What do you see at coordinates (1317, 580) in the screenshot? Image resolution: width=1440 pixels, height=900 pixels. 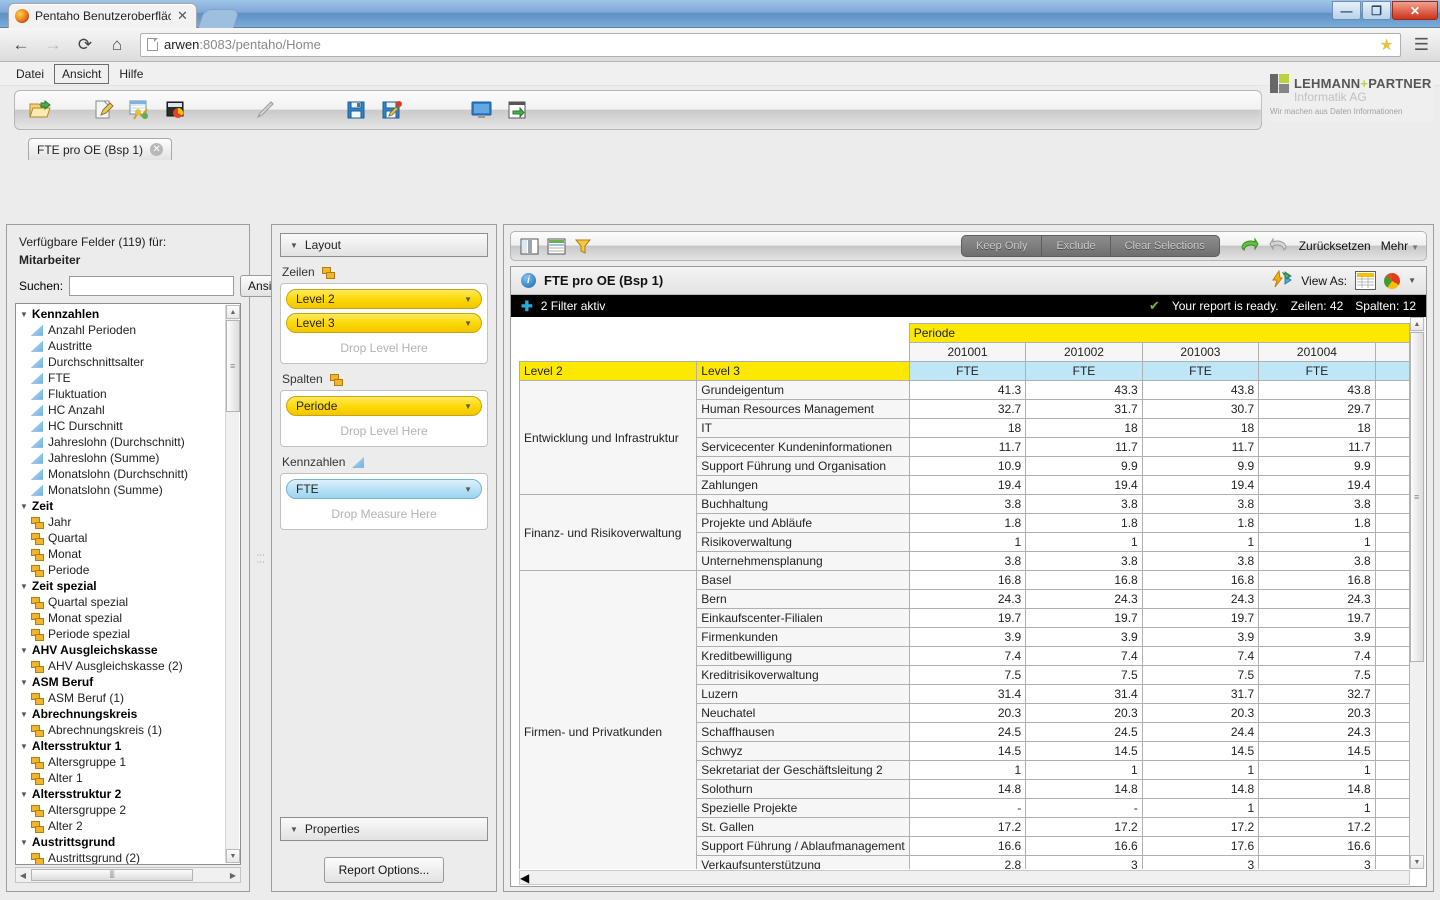 I see `value-cell: 16.8` at bounding box center [1317, 580].